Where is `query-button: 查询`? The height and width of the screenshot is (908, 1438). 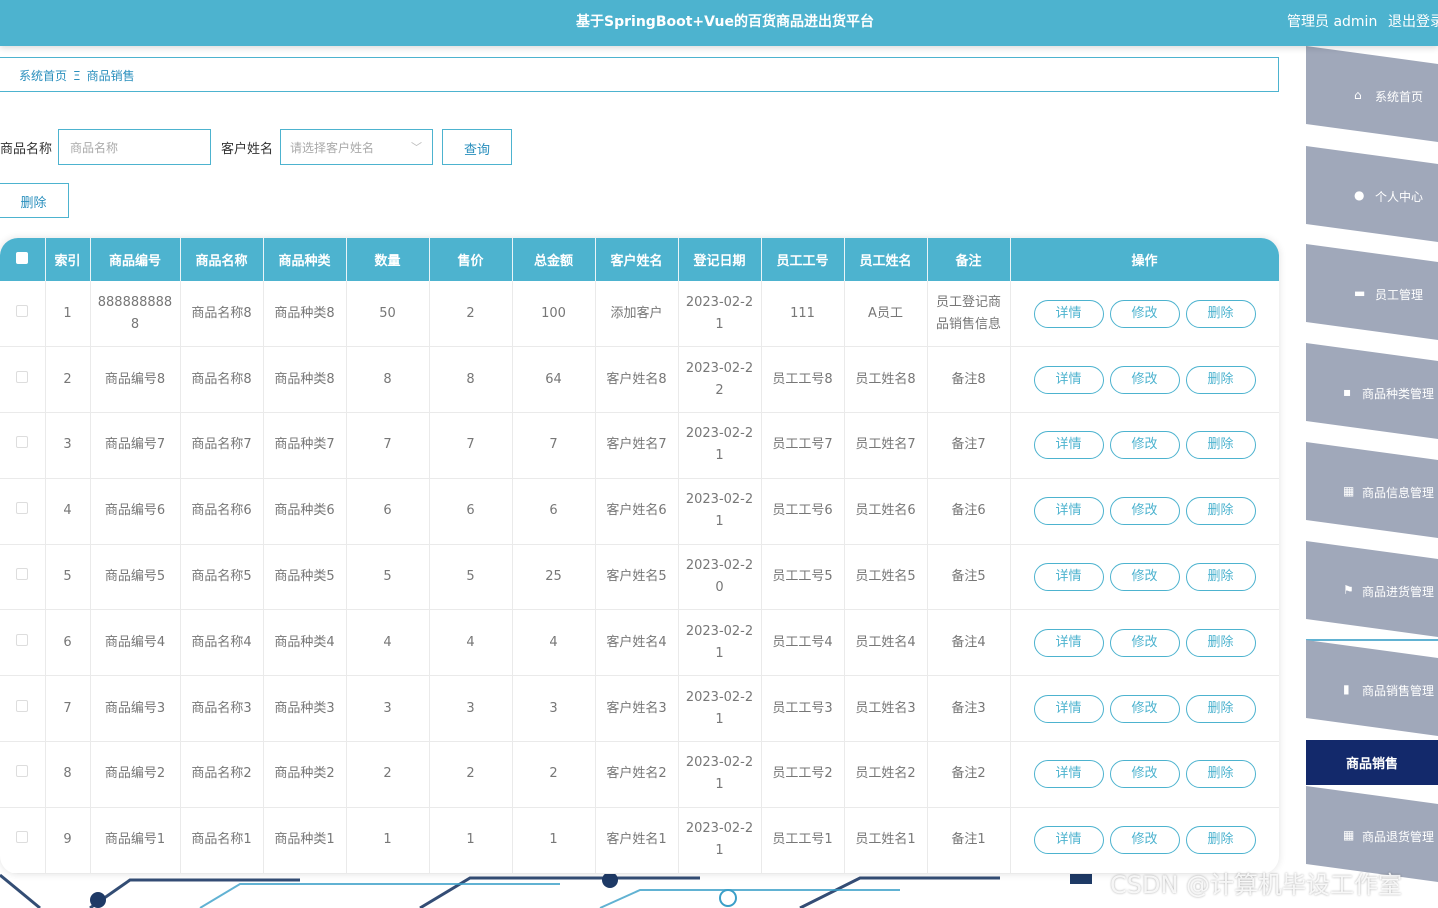
query-button: 查询 is located at coordinates (477, 147).